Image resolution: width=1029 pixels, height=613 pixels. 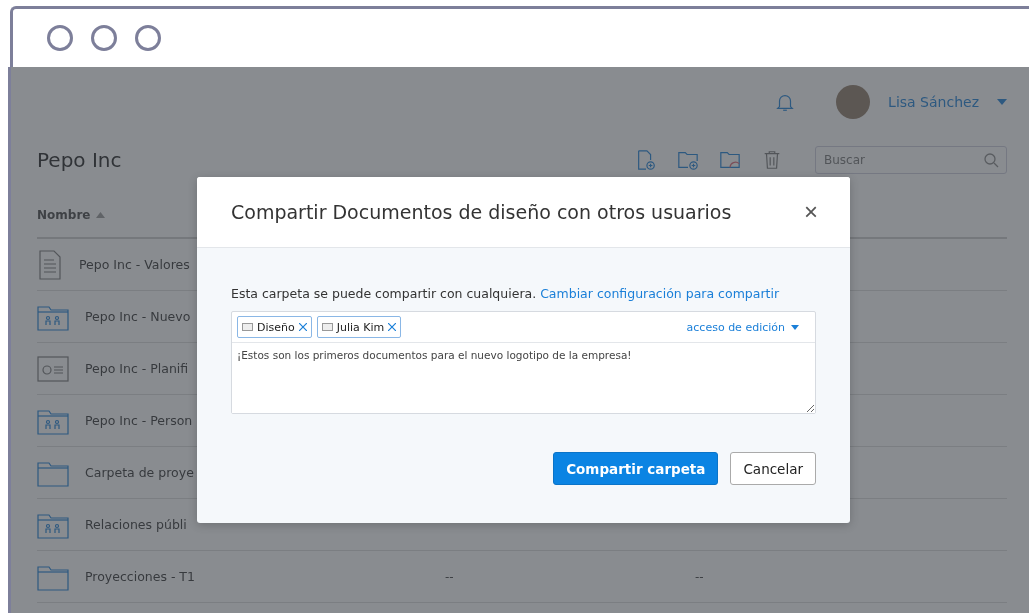 I want to click on avatar, so click(x=853, y=102).